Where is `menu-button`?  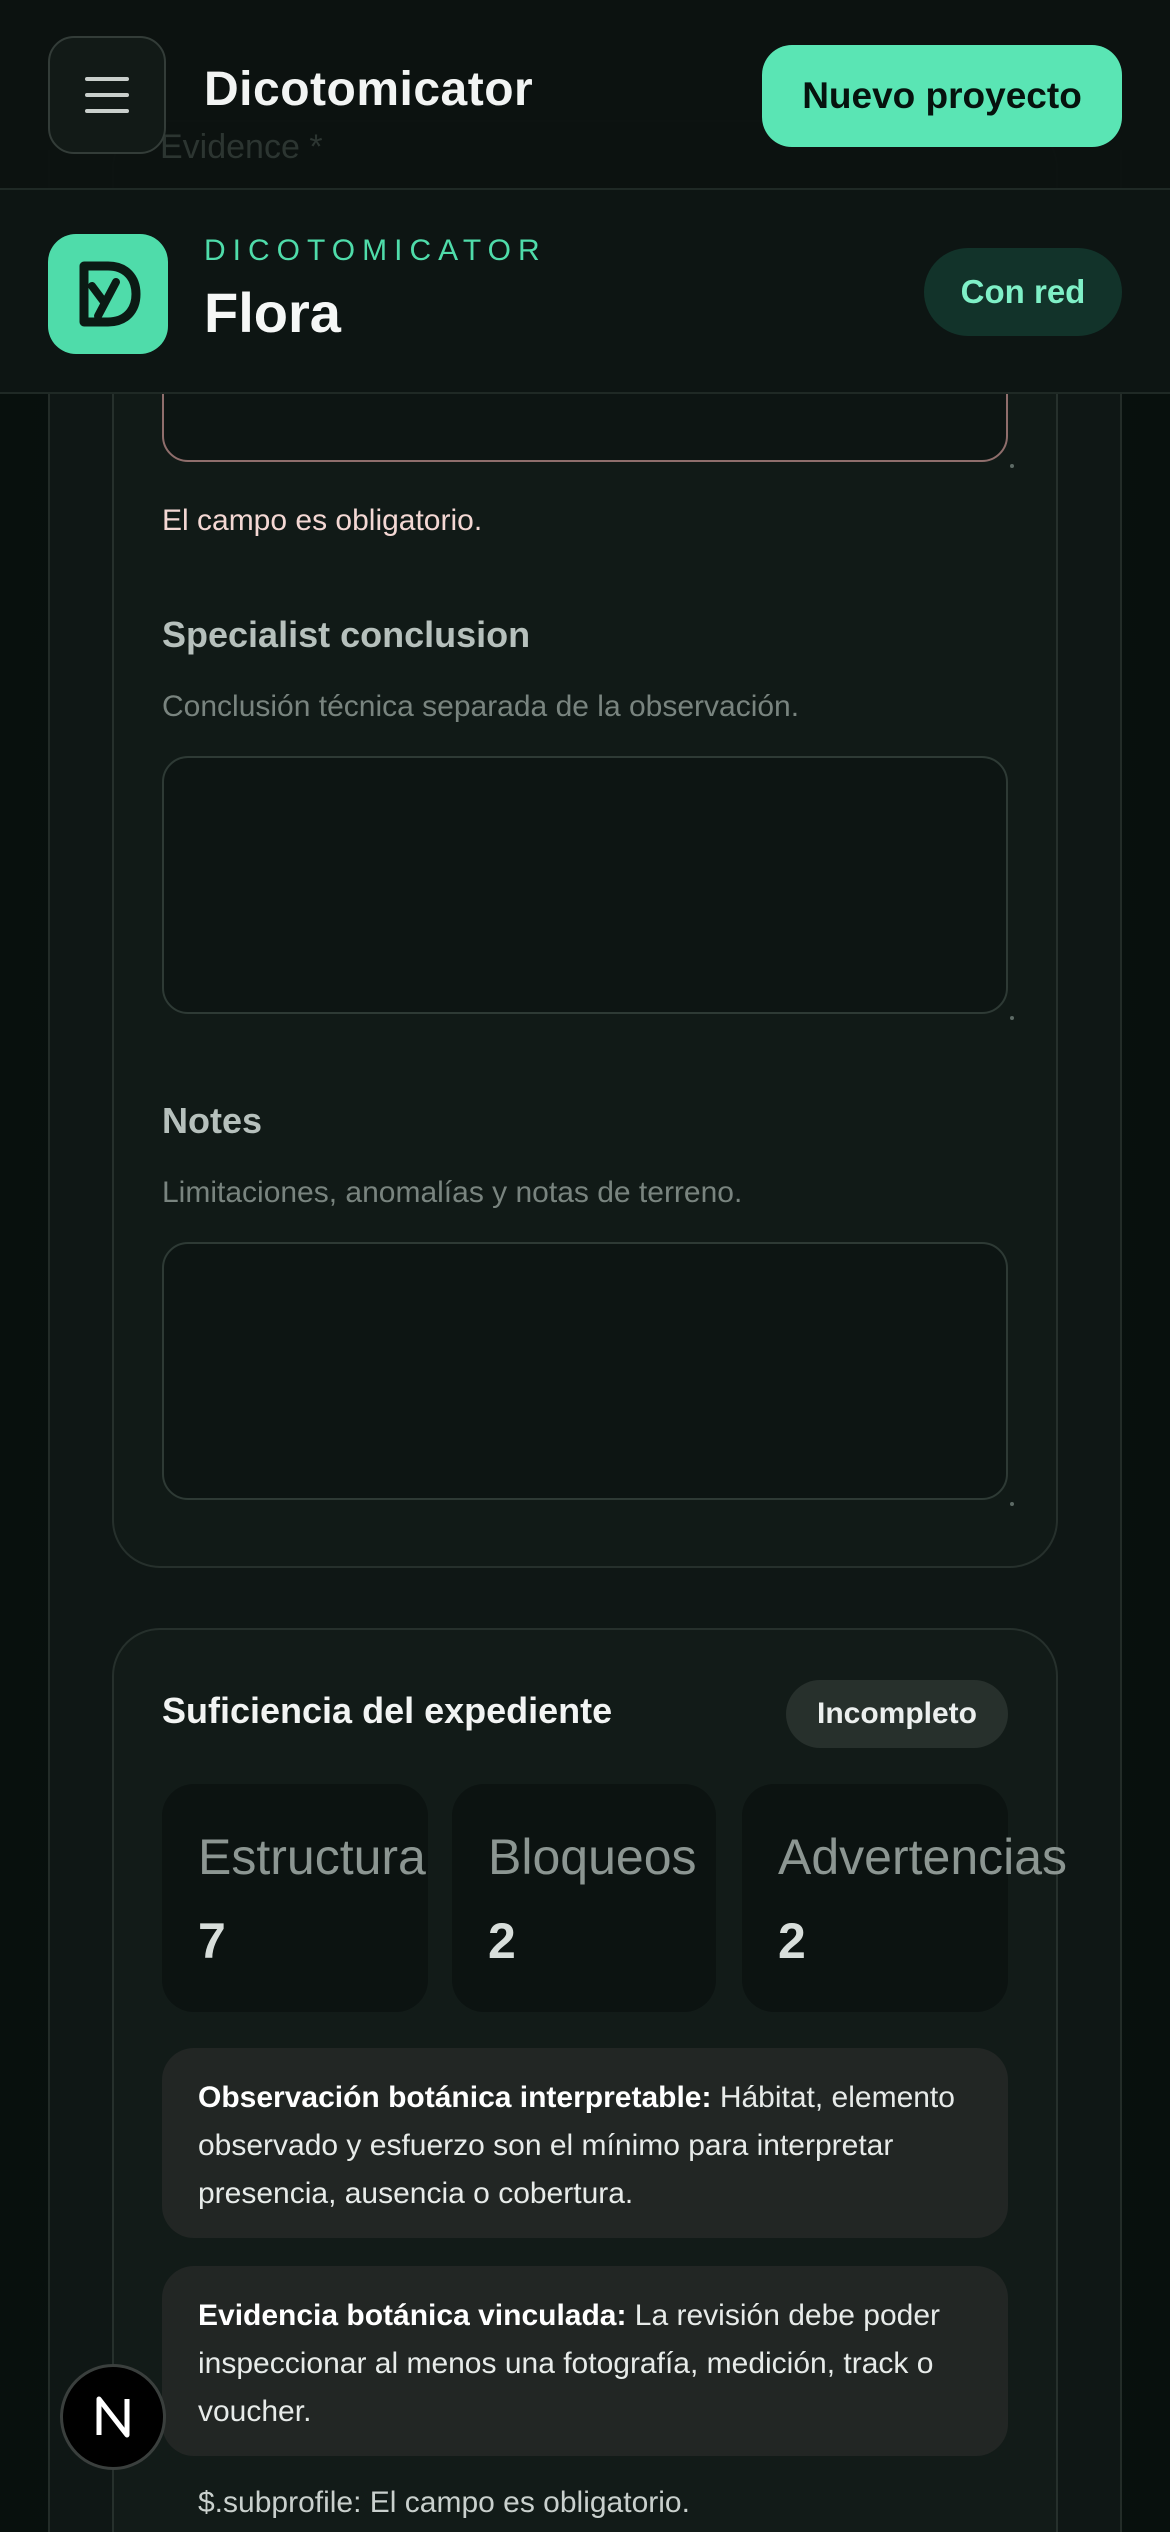
menu-button is located at coordinates (107, 95).